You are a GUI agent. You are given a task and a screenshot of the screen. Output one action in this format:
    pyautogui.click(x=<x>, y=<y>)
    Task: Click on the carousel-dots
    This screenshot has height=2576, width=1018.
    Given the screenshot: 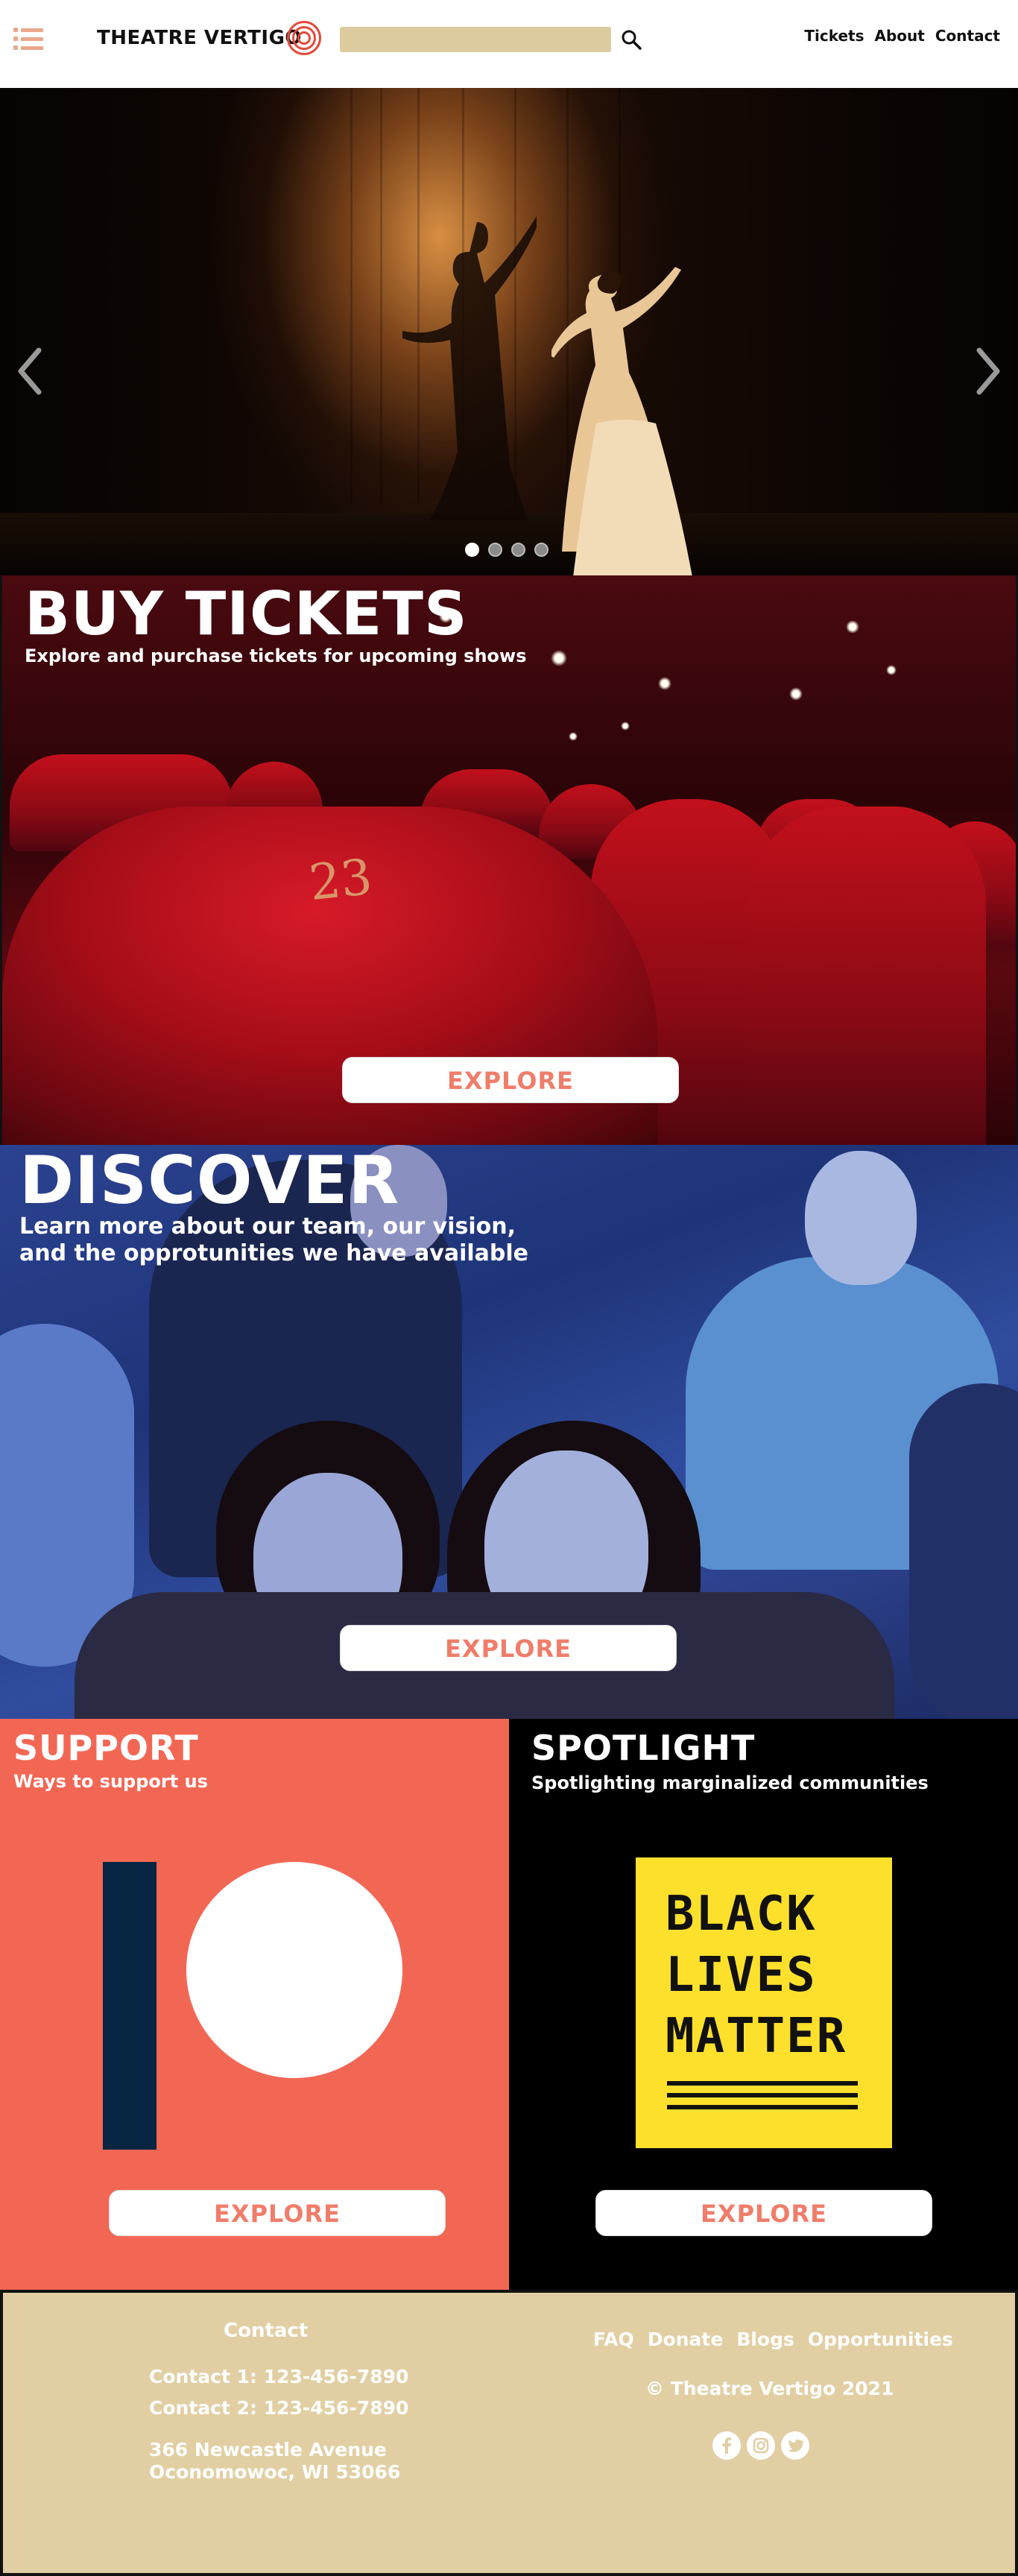 What is the action you would take?
    pyautogui.click(x=507, y=550)
    